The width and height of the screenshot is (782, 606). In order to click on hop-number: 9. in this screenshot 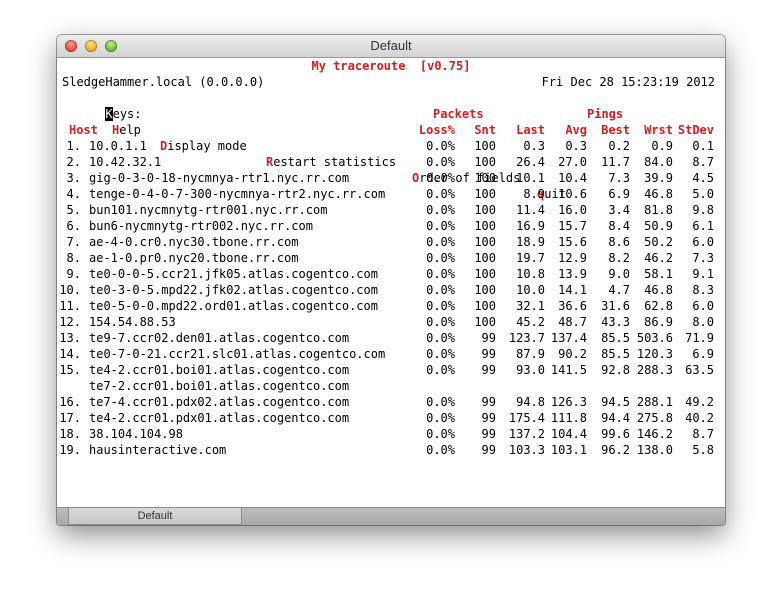, I will do `click(73, 274)`.